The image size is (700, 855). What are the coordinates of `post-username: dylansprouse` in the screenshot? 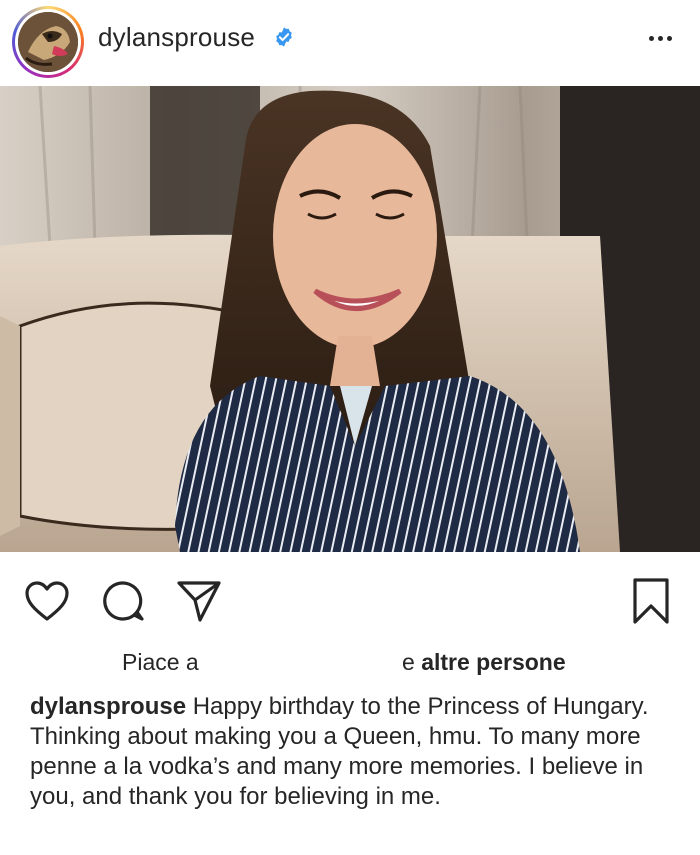 It's located at (176, 37).